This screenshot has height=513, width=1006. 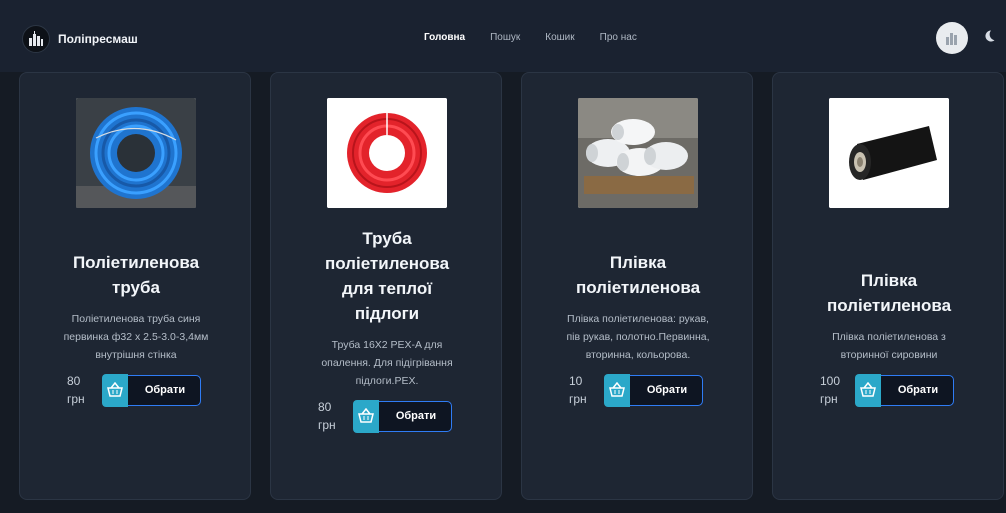 I want to click on avatar-logo-icon, so click(x=951, y=39).